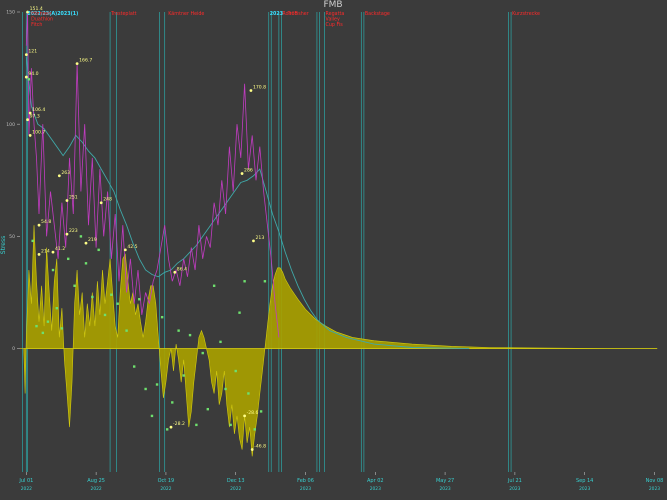  Describe the element at coordinates (248, 171) in the screenshot. I see `annotation-label: 286` at that location.